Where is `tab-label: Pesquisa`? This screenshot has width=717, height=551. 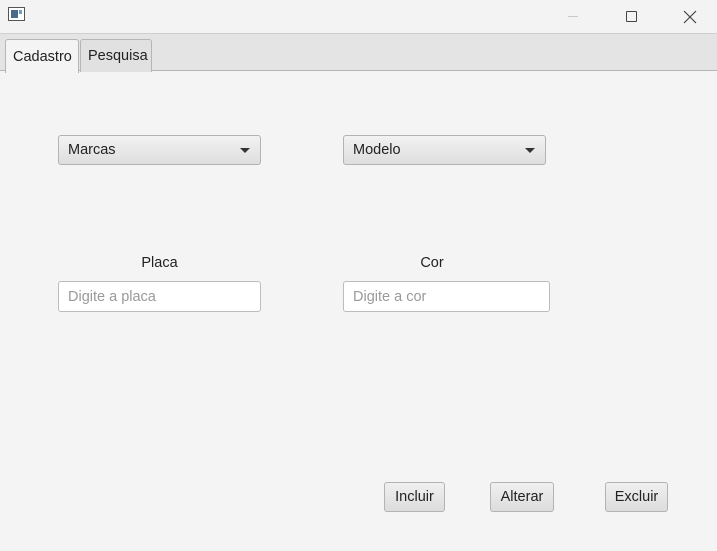 tab-label: Pesquisa is located at coordinates (118, 56).